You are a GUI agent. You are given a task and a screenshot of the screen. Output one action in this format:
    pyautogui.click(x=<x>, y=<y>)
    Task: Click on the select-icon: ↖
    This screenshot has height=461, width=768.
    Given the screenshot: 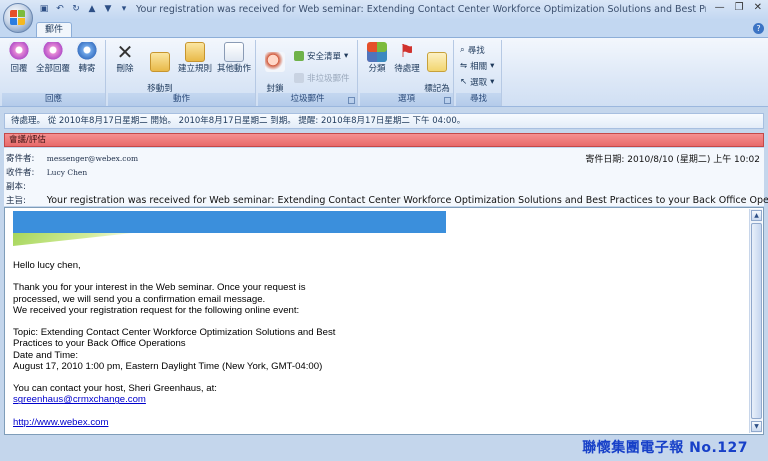 What is the action you would take?
    pyautogui.click(x=464, y=82)
    